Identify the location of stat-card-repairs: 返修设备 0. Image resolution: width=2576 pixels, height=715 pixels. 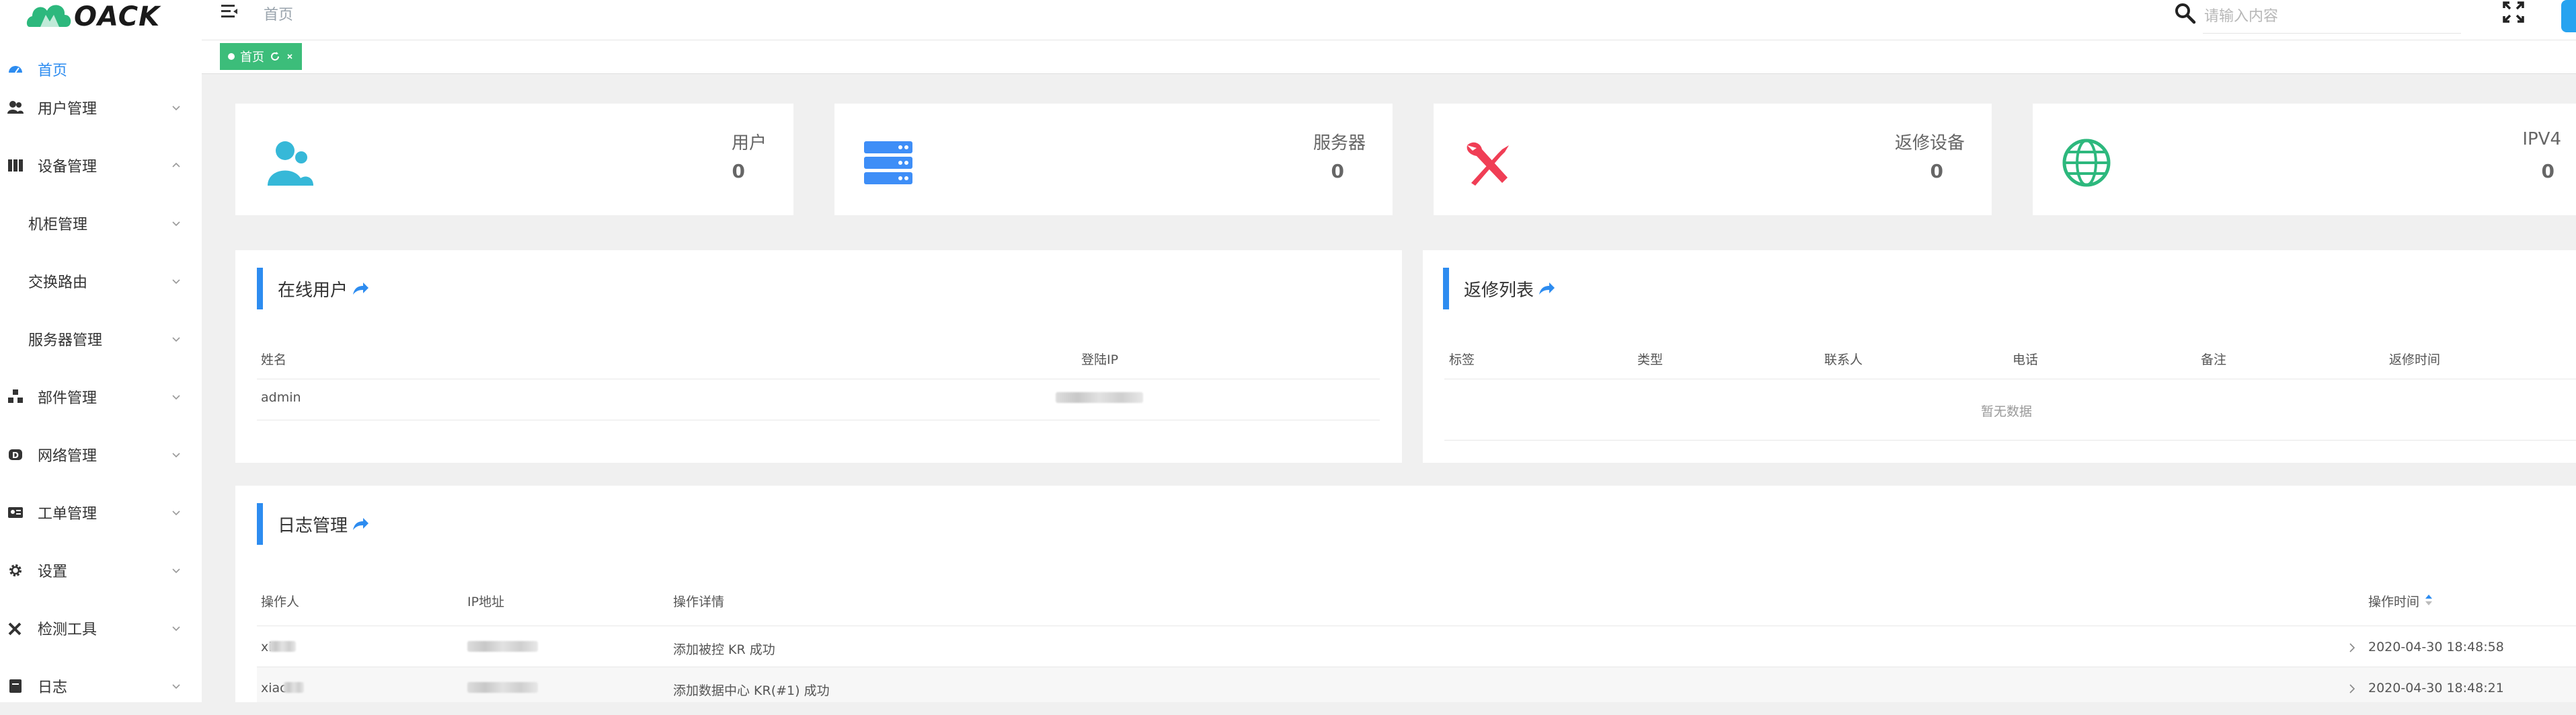
(1713, 159).